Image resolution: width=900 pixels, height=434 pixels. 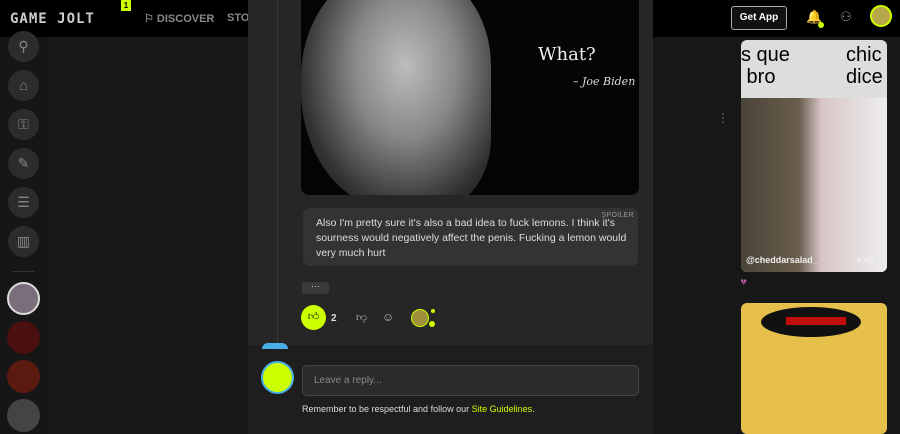 I want to click on user-avatar, so click(x=881, y=16).